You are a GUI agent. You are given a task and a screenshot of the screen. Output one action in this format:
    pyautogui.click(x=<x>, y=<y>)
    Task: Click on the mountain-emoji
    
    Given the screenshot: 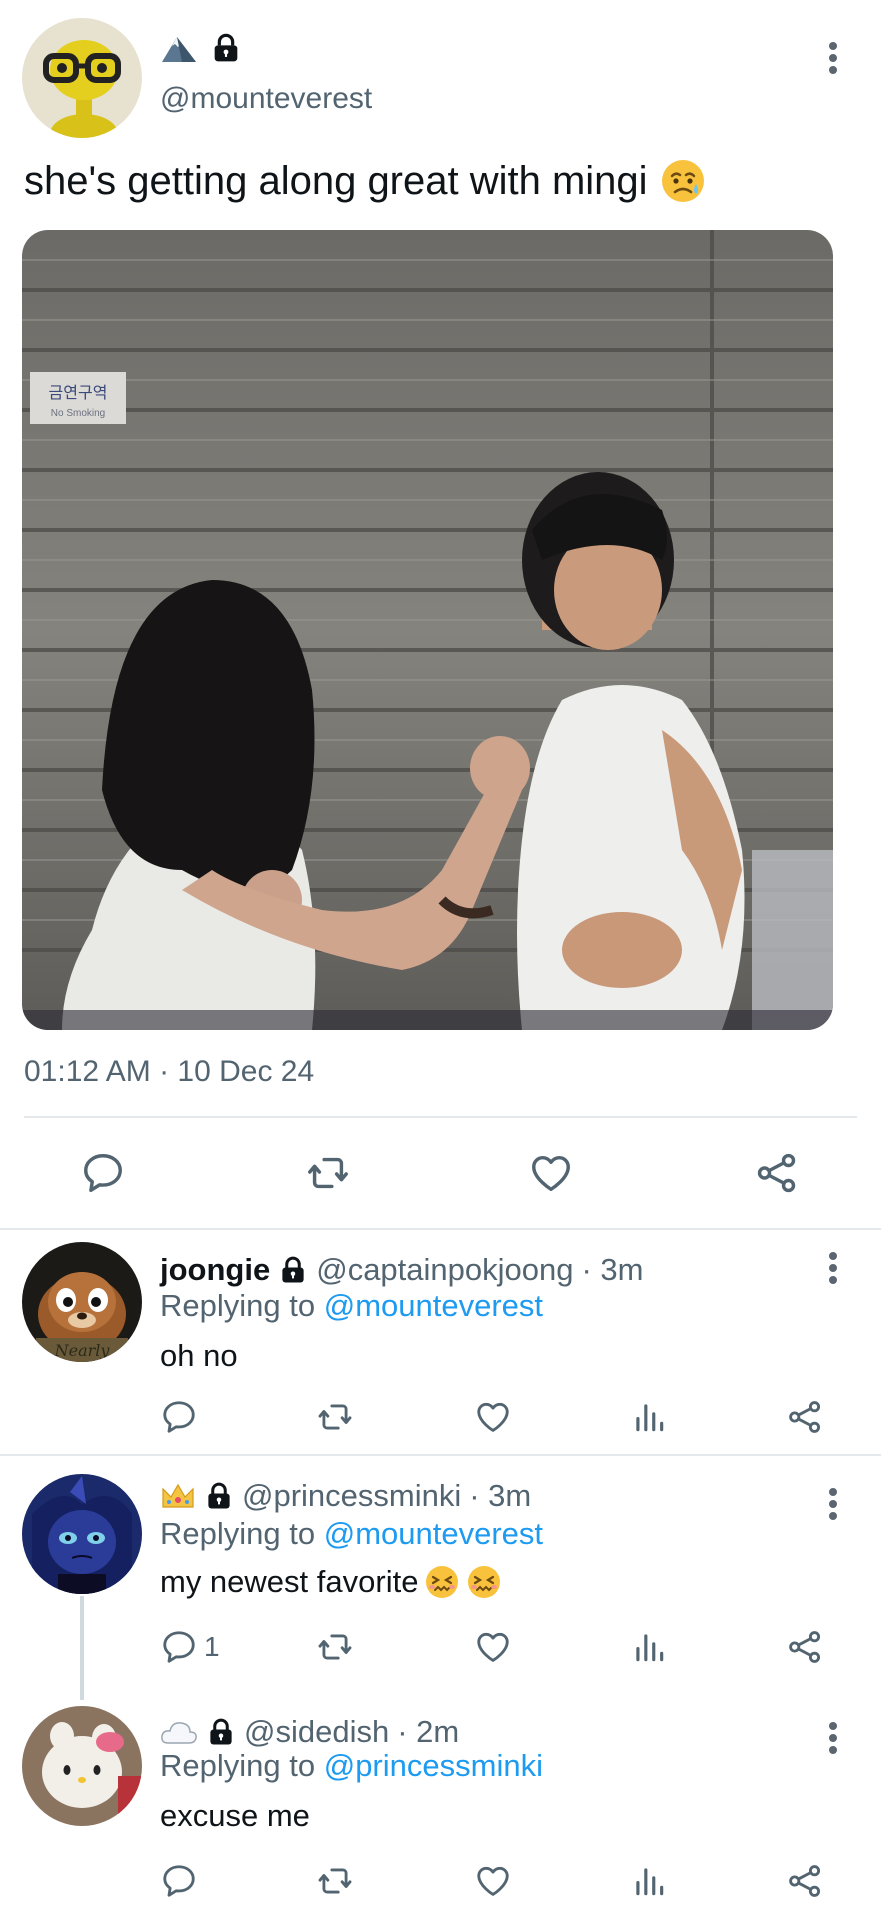 What is the action you would take?
    pyautogui.click(x=179, y=49)
    